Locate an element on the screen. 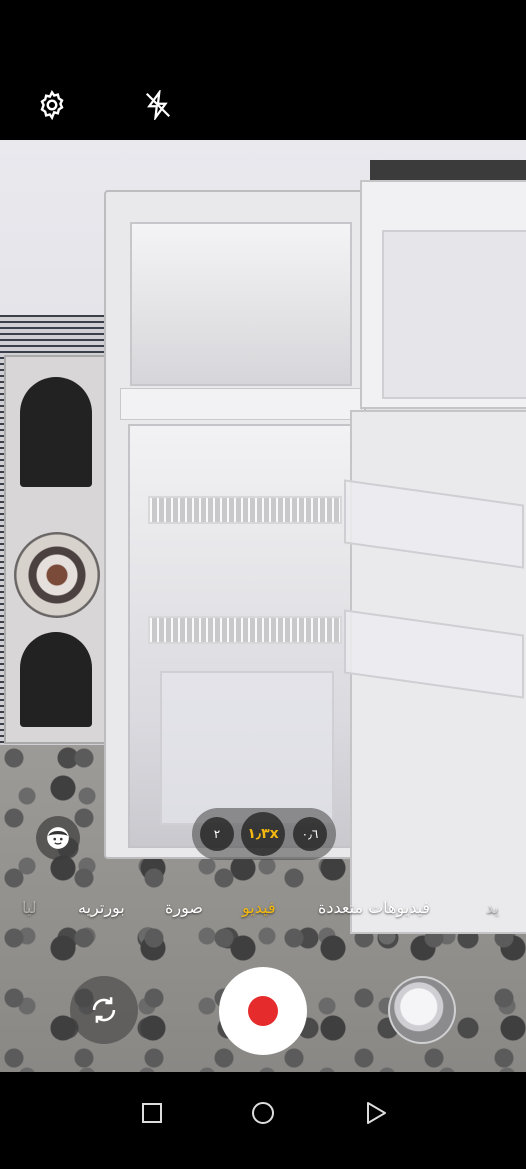 The image size is (526, 1169). gallery-thumbnail is located at coordinates (422, 1010).